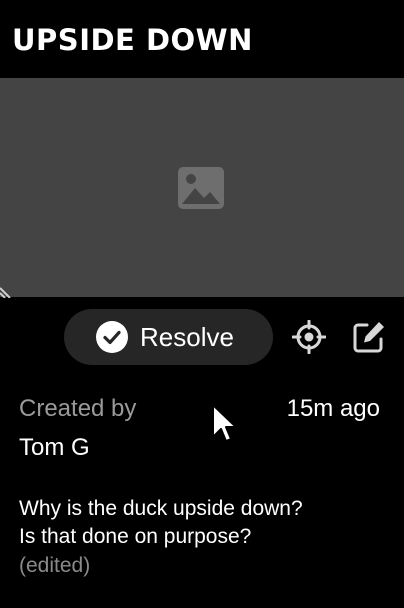 This screenshot has width=404, height=608. I want to click on mouse-cursor-icon, so click(224, 423).